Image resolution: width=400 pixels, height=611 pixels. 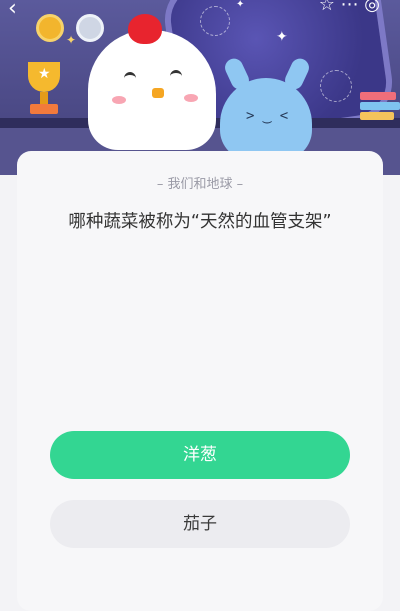 What do you see at coordinates (238, 184) in the screenshot?
I see `subtitle-dash-right: –` at bounding box center [238, 184].